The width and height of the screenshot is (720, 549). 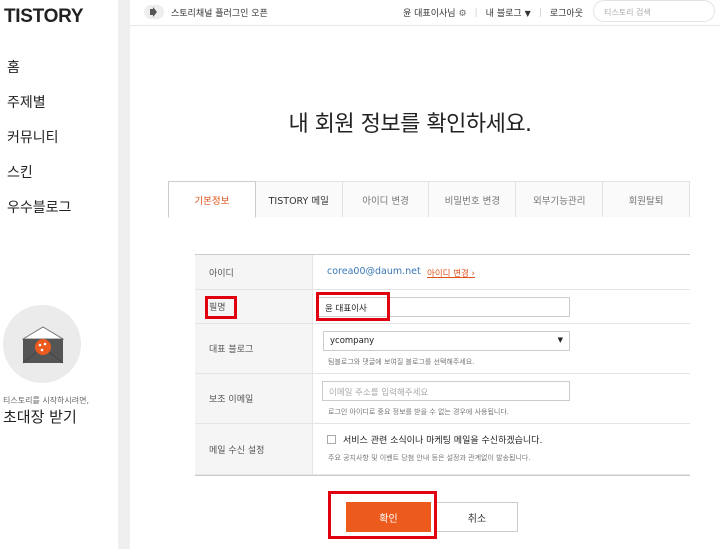 I want to click on sub-email-input: 이메일 주소를 입력해주세요, so click(x=446, y=391).